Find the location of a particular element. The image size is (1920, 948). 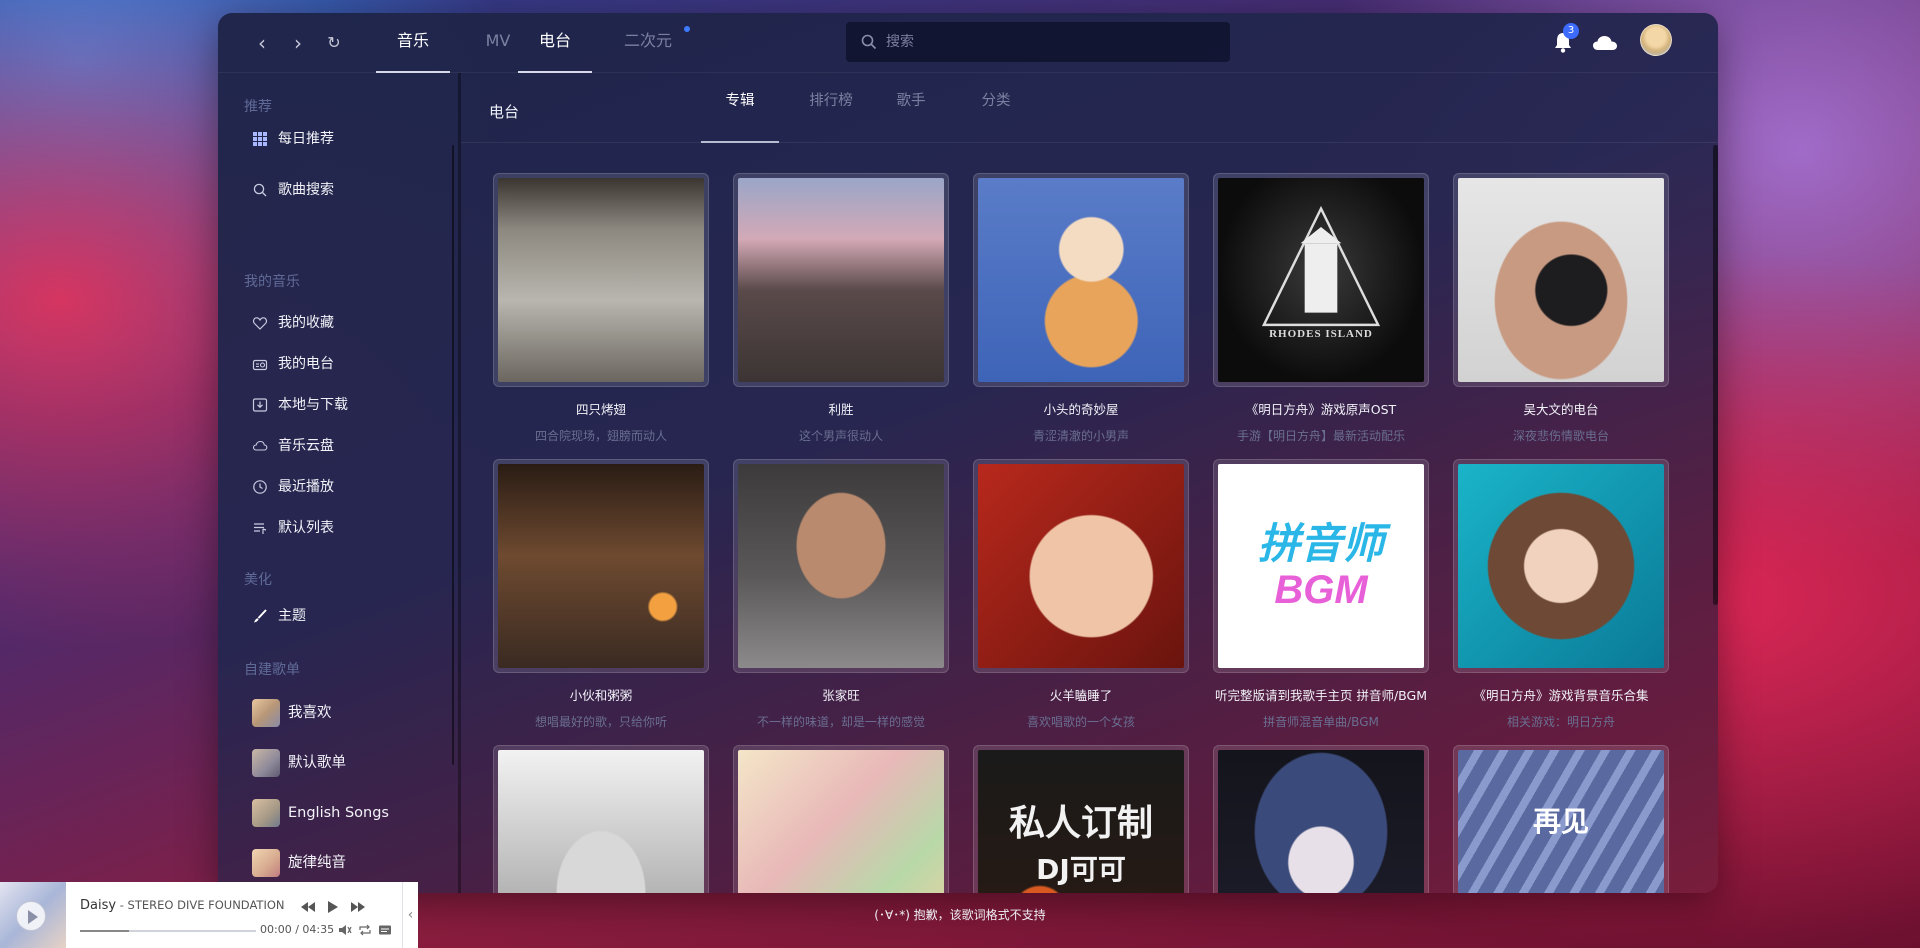

sidebar-scrollbar is located at coordinates (453, 455).